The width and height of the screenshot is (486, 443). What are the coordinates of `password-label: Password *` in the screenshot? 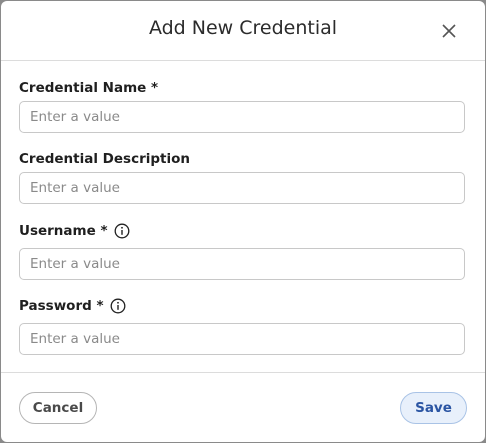 It's located at (72, 306).